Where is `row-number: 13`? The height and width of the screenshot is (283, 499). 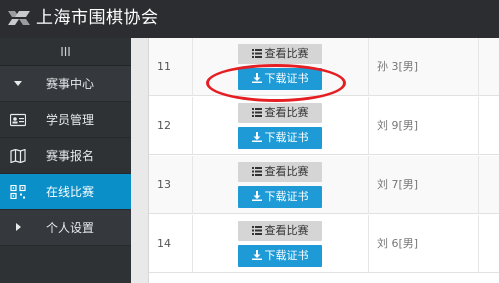 row-number: 13 is located at coordinates (171, 185).